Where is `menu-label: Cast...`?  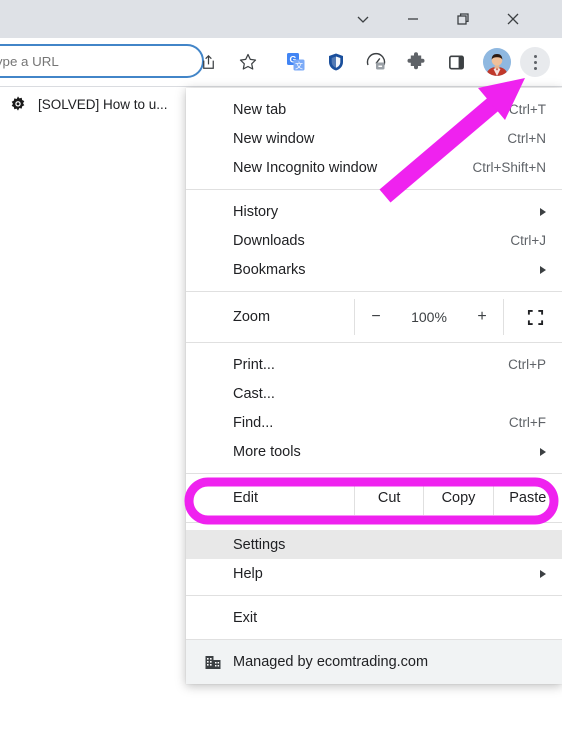 menu-label: Cast... is located at coordinates (254, 393).